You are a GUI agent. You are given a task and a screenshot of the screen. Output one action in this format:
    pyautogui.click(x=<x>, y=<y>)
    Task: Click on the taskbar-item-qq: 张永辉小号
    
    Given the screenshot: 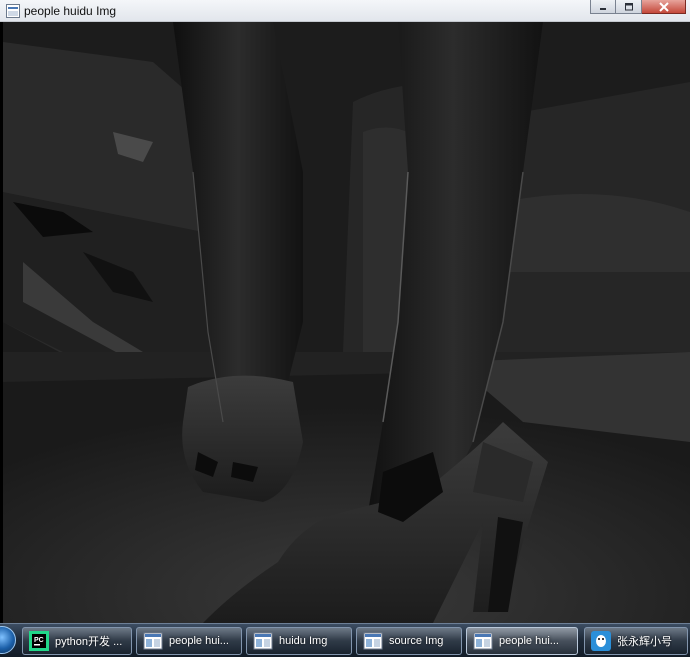 What is the action you would take?
    pyautogui.click(x=636, y=641)
    